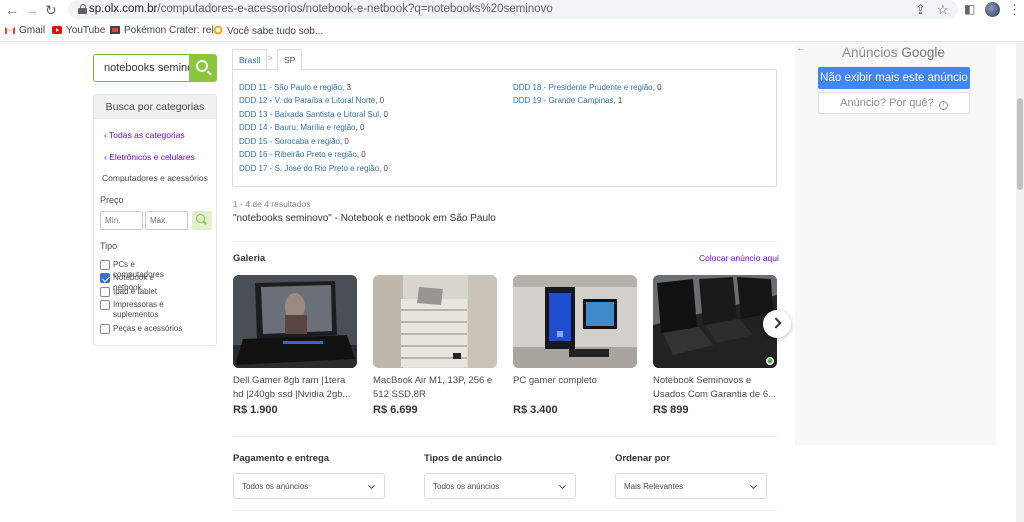 Image resolution: width=1024 pixels, height=522 pixels. What do you see at coordinates (112, 200) in the screenshot?
I see `price-label: Preço` at bounding box center [112, 200].